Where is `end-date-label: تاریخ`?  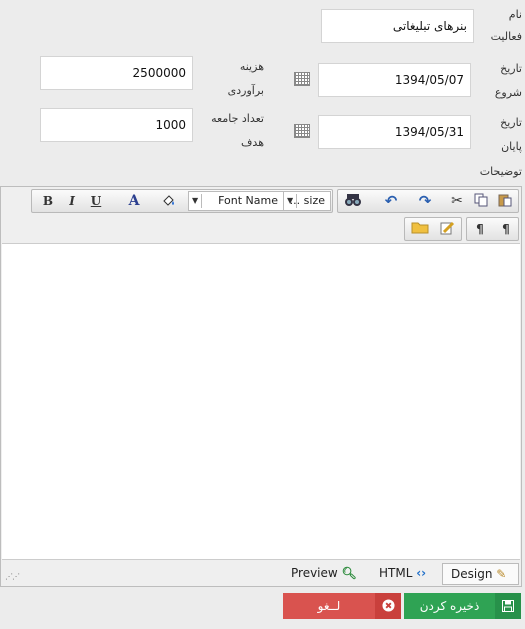 end-date-label: تاریخ is located at coordinates (511, 122).